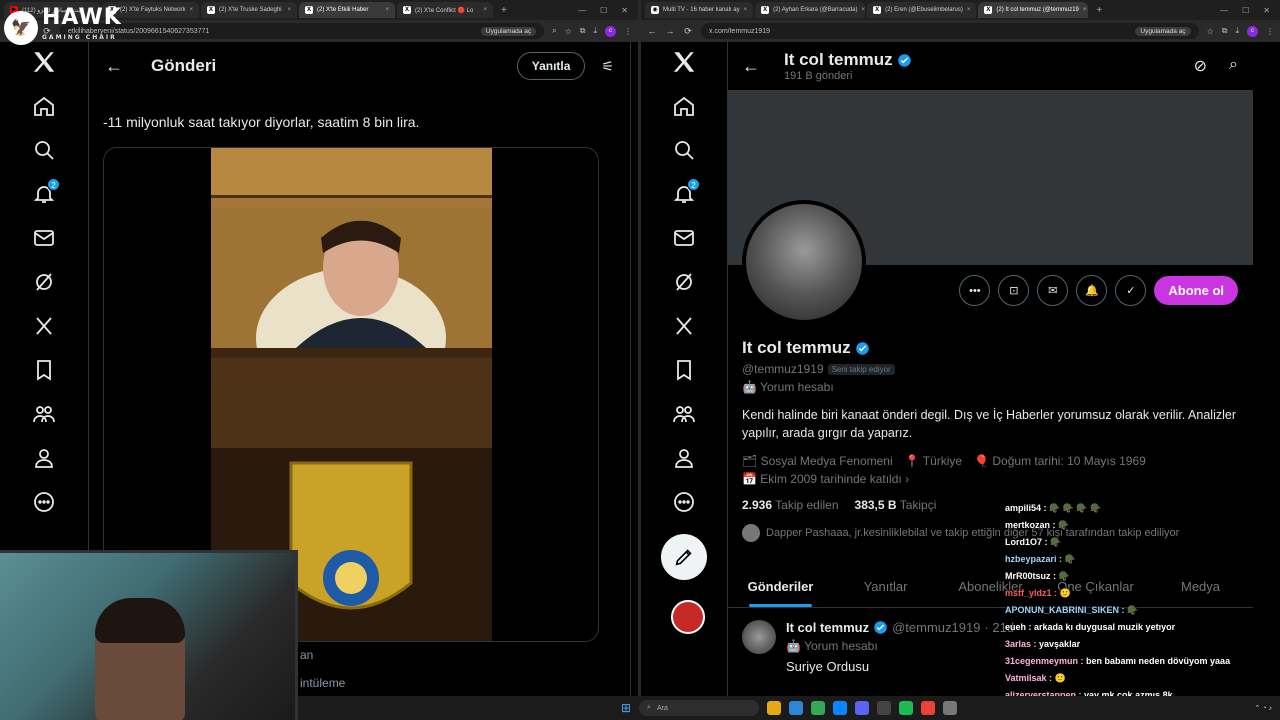  Describe the element at coordinates (862, 708) in the screenshot. I see `discord-icon` at that location.